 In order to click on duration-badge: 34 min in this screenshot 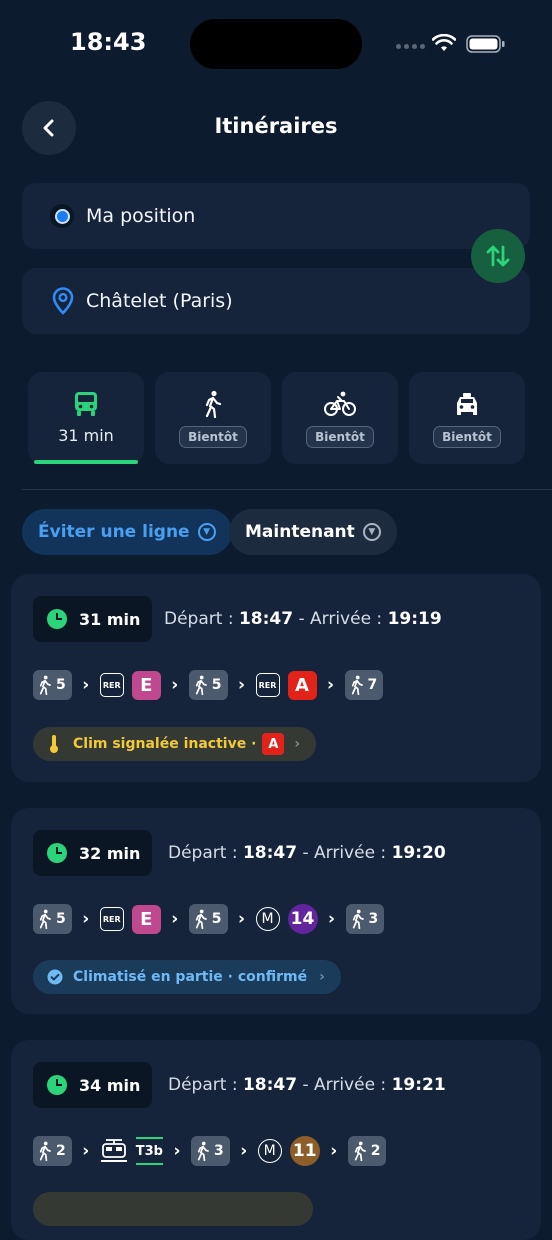, I will do `click(93, 1085)`.